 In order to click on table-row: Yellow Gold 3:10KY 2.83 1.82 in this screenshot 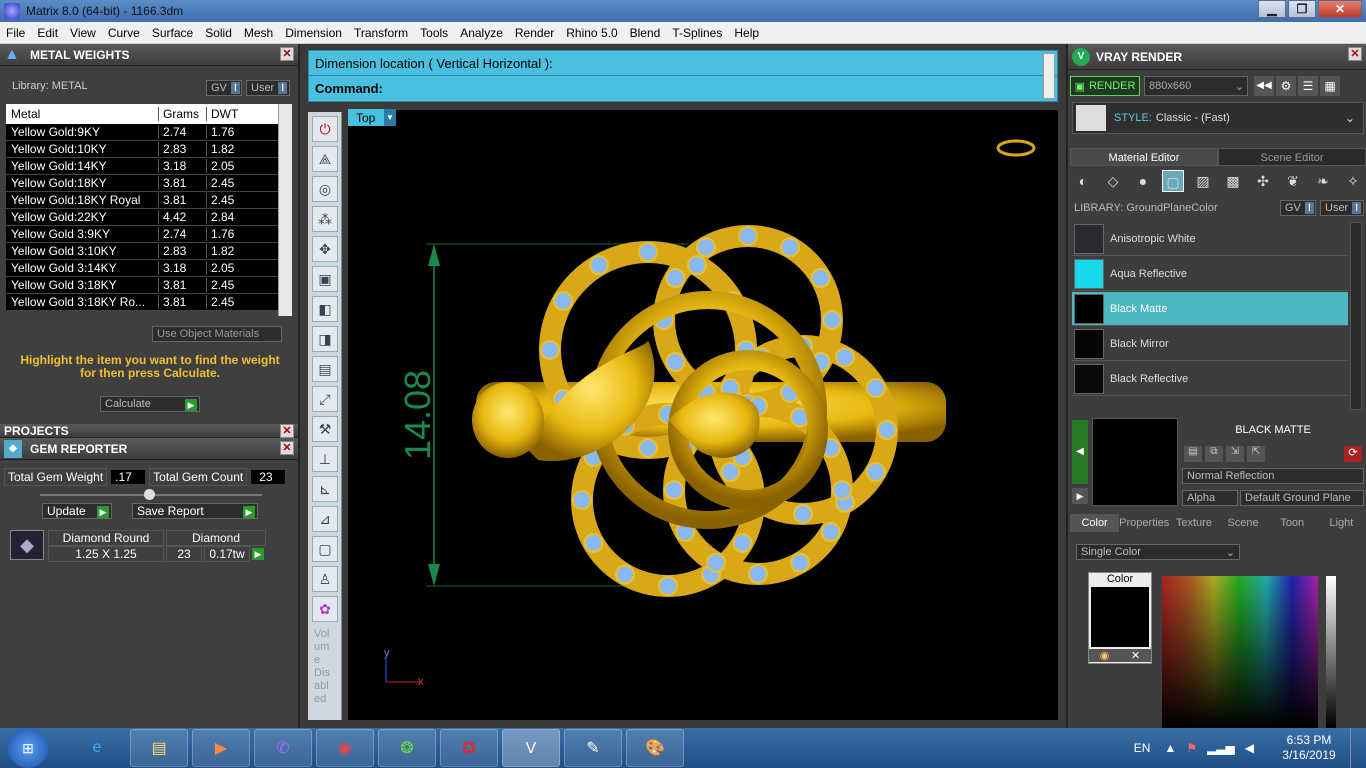, I will do `click(149, 251)`.